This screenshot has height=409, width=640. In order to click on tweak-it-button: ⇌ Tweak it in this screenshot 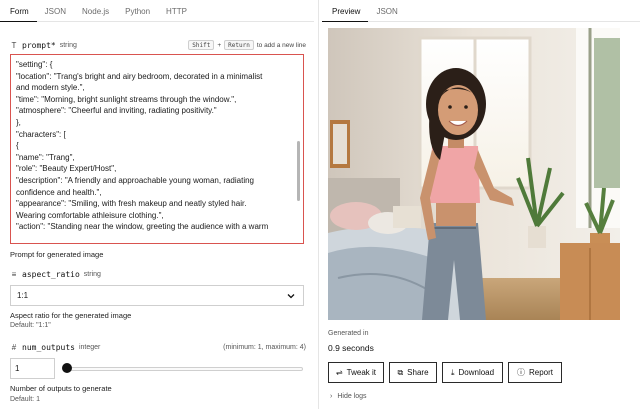, I will do `click(356, 372)`.